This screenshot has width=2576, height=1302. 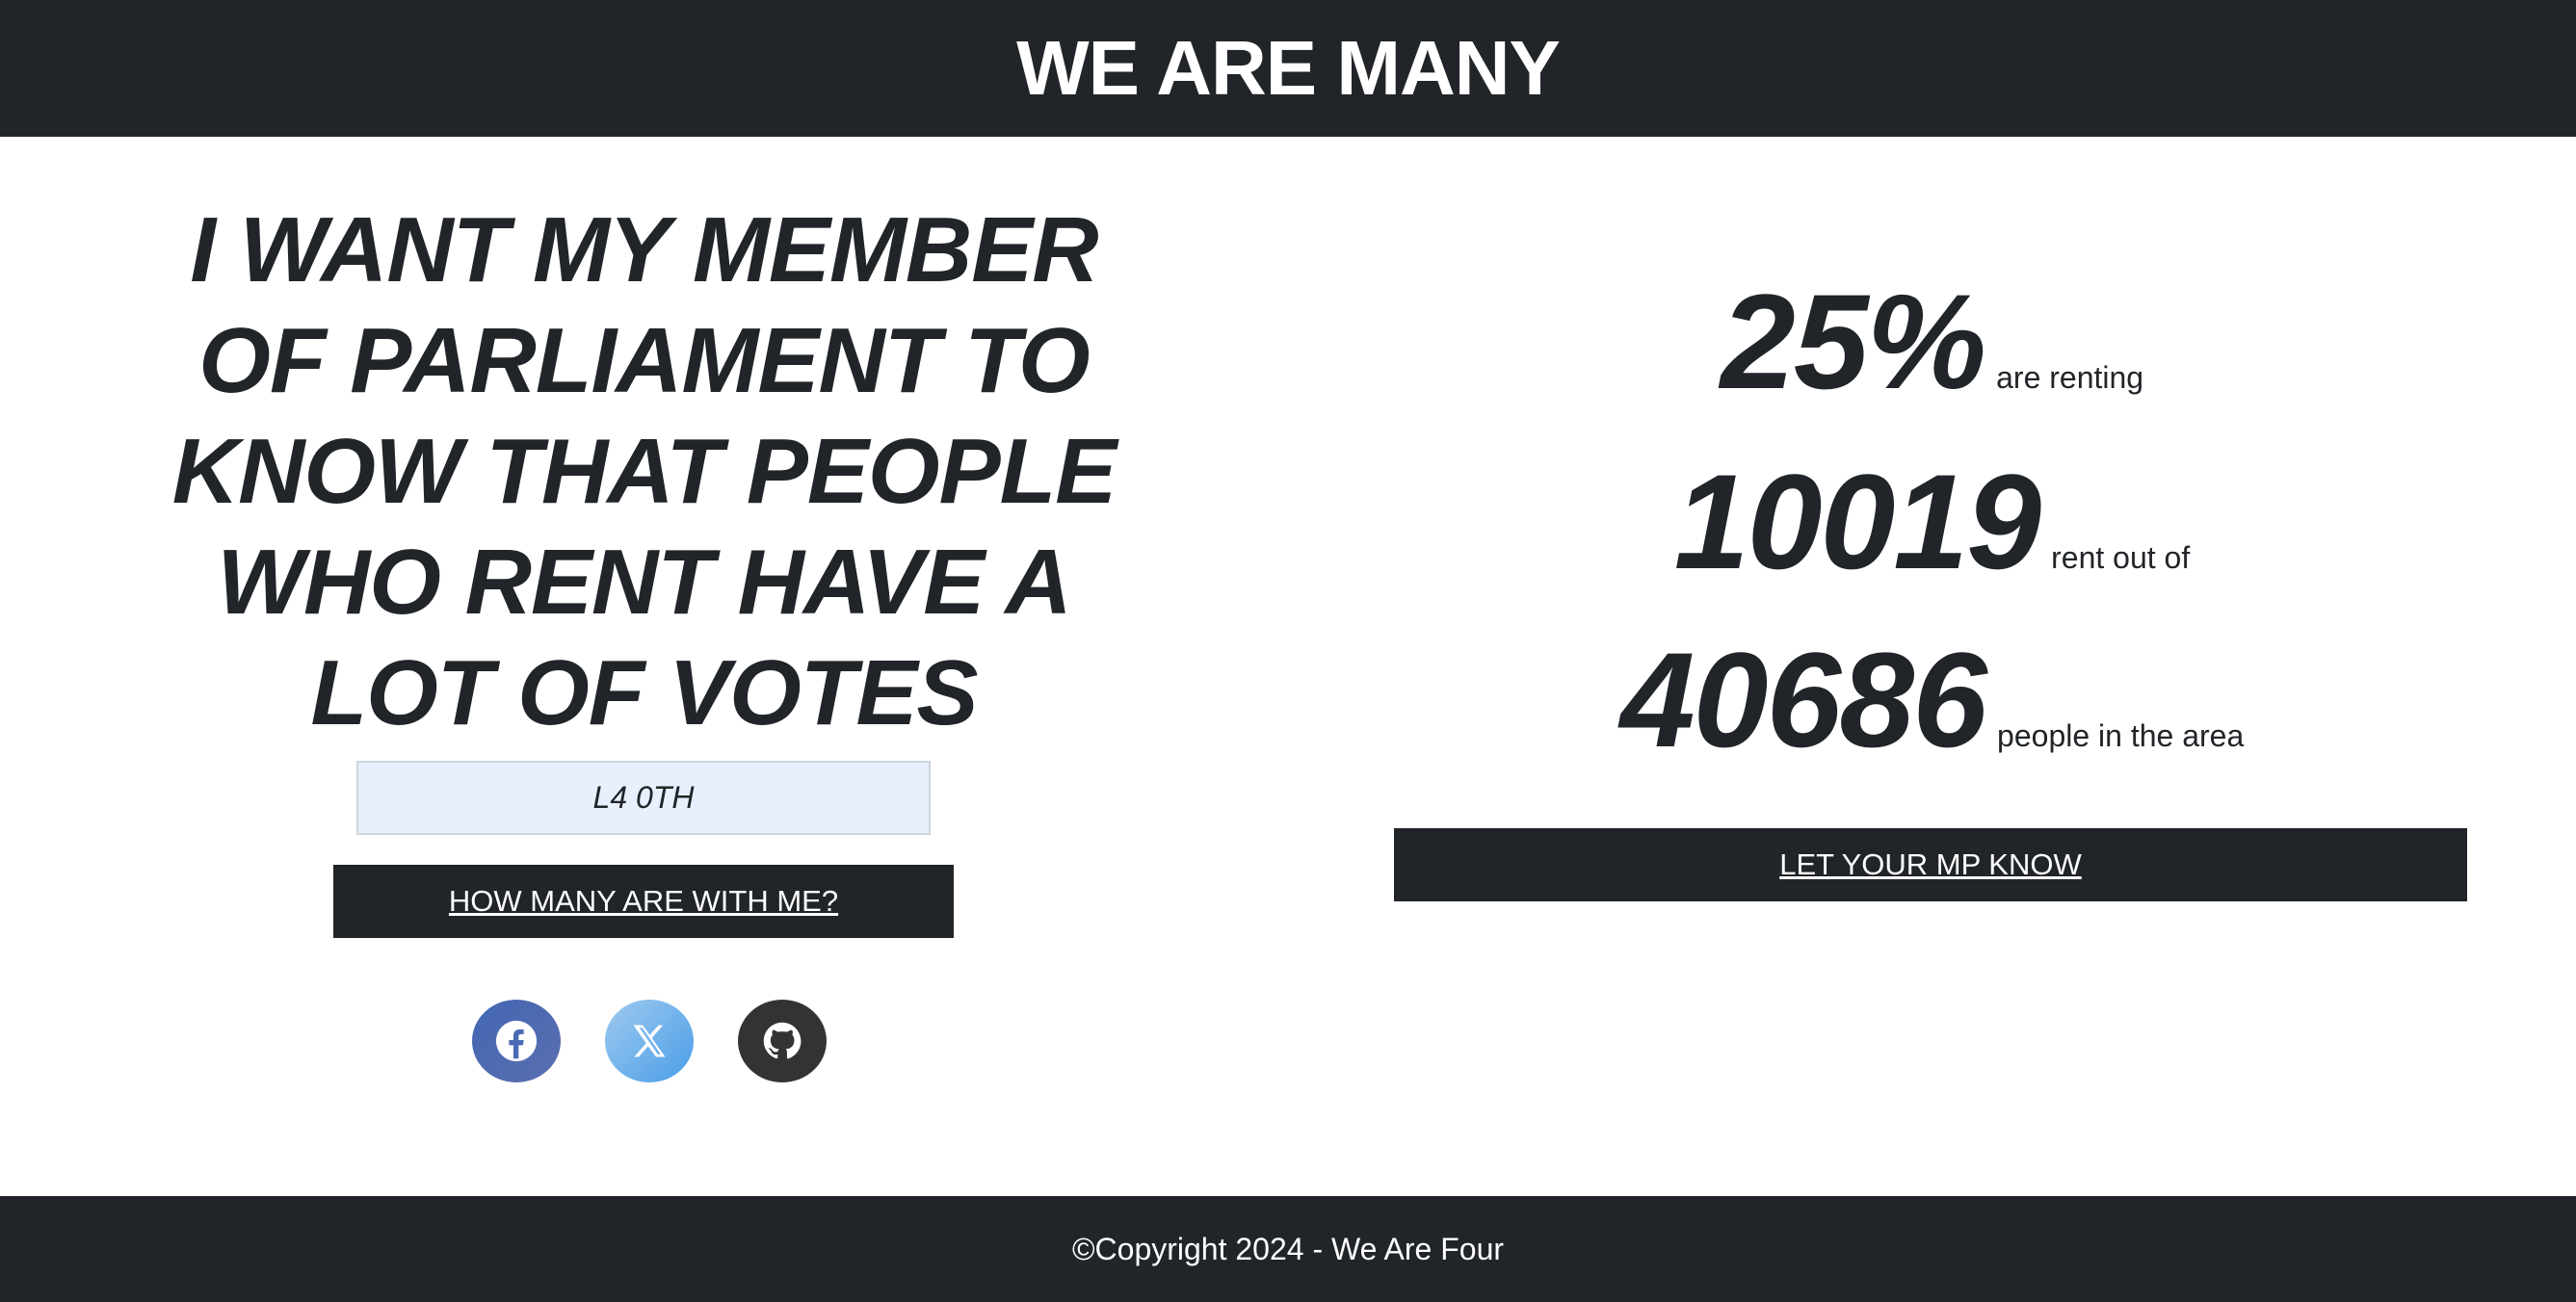 I want to click on stat-total-label: people in the area, so click(x=2121, y=736).